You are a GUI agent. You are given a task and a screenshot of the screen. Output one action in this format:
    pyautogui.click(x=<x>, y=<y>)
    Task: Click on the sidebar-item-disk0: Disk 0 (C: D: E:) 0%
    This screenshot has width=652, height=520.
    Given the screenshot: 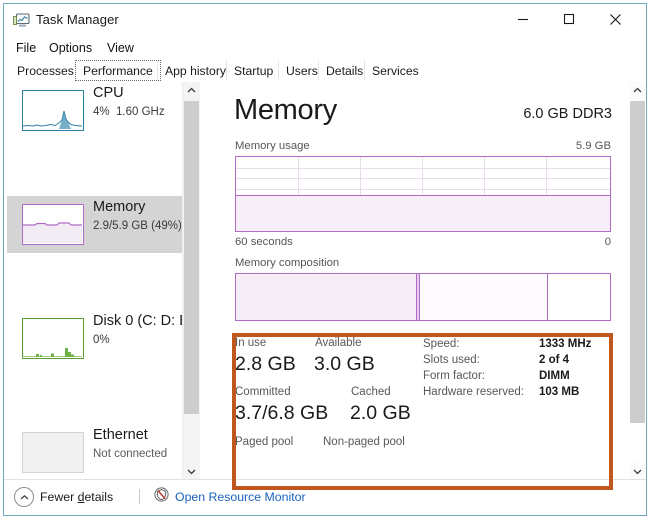 What is the action you would take?
    pyautogui.click(x=102, y=338)
    